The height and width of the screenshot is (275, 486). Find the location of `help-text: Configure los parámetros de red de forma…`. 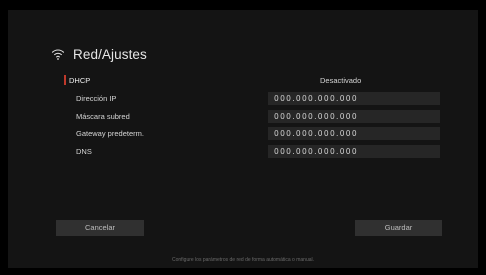

help-text: Configure los parámetros de red de forma… is located at coordinates (243, 260).